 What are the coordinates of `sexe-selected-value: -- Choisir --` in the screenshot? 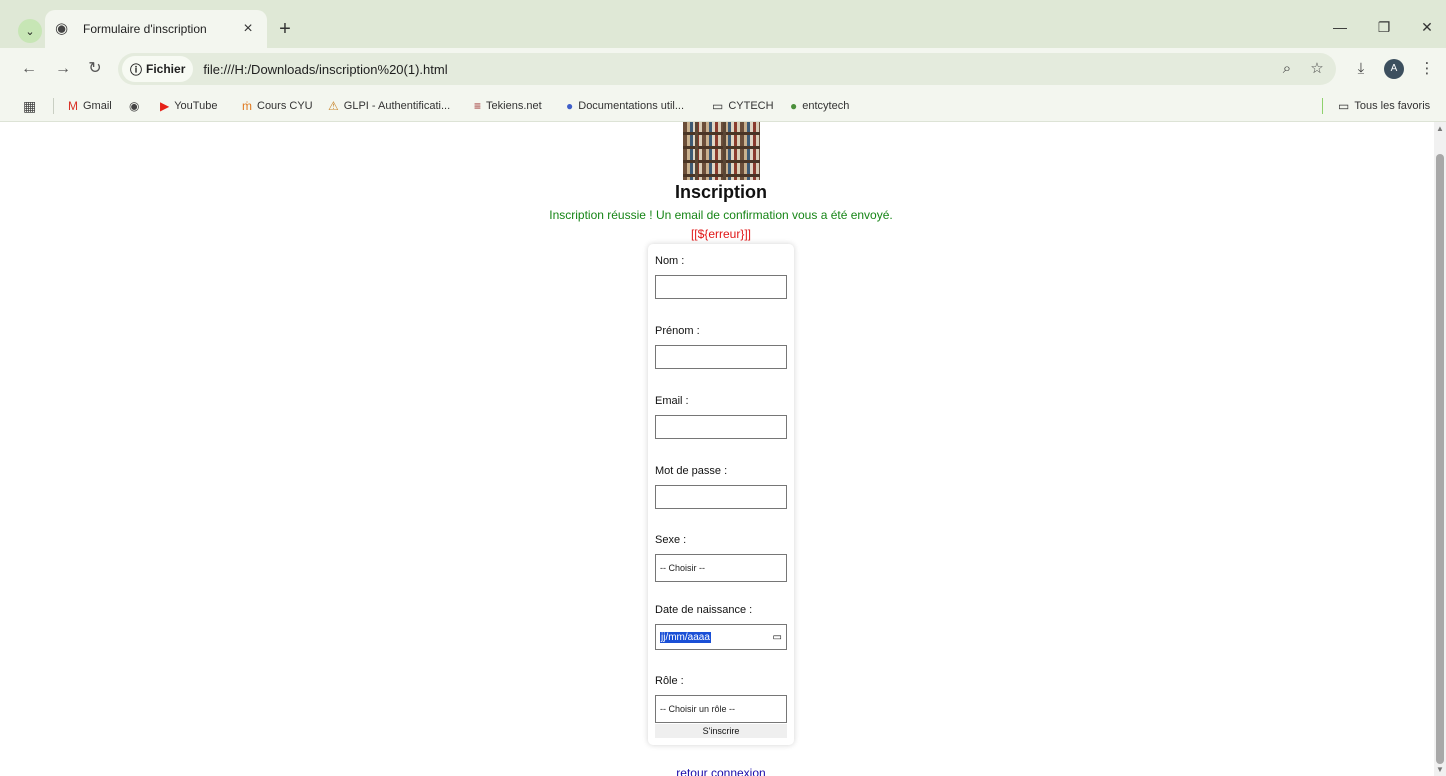 It's located at (682, 568).